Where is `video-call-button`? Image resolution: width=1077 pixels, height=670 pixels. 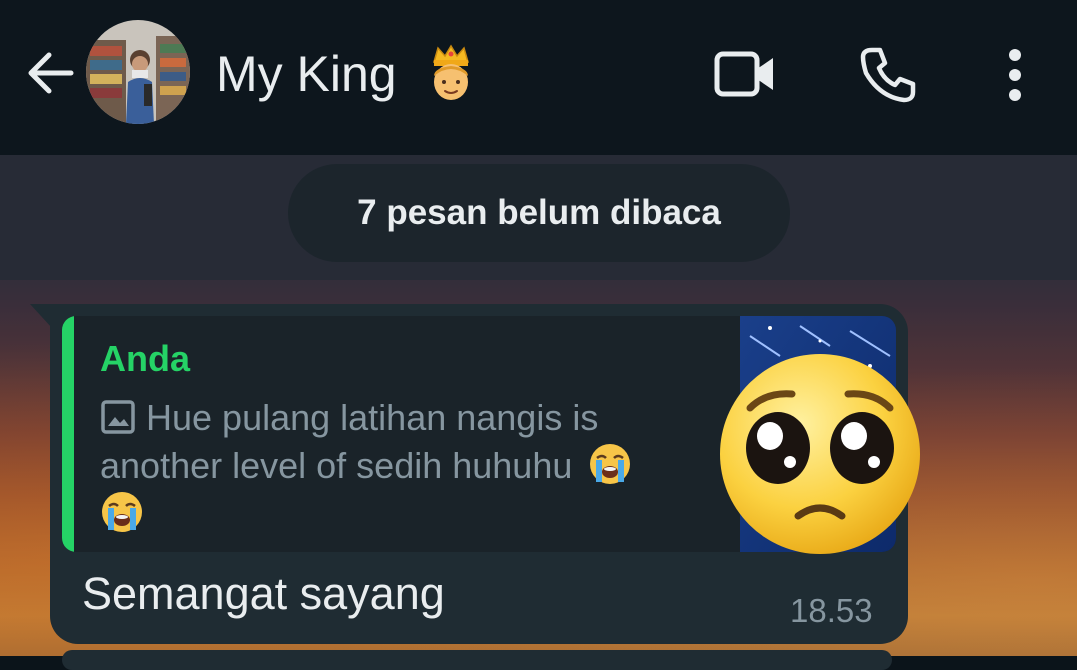 video-call-button is located at coordinates (745, 74).